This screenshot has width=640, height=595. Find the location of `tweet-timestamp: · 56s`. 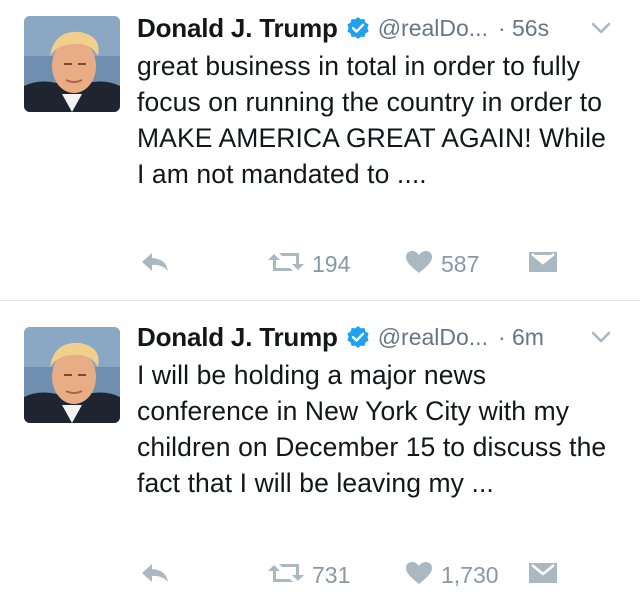

tweet-timestamp: · 56s is located at coordinates (523, 28).